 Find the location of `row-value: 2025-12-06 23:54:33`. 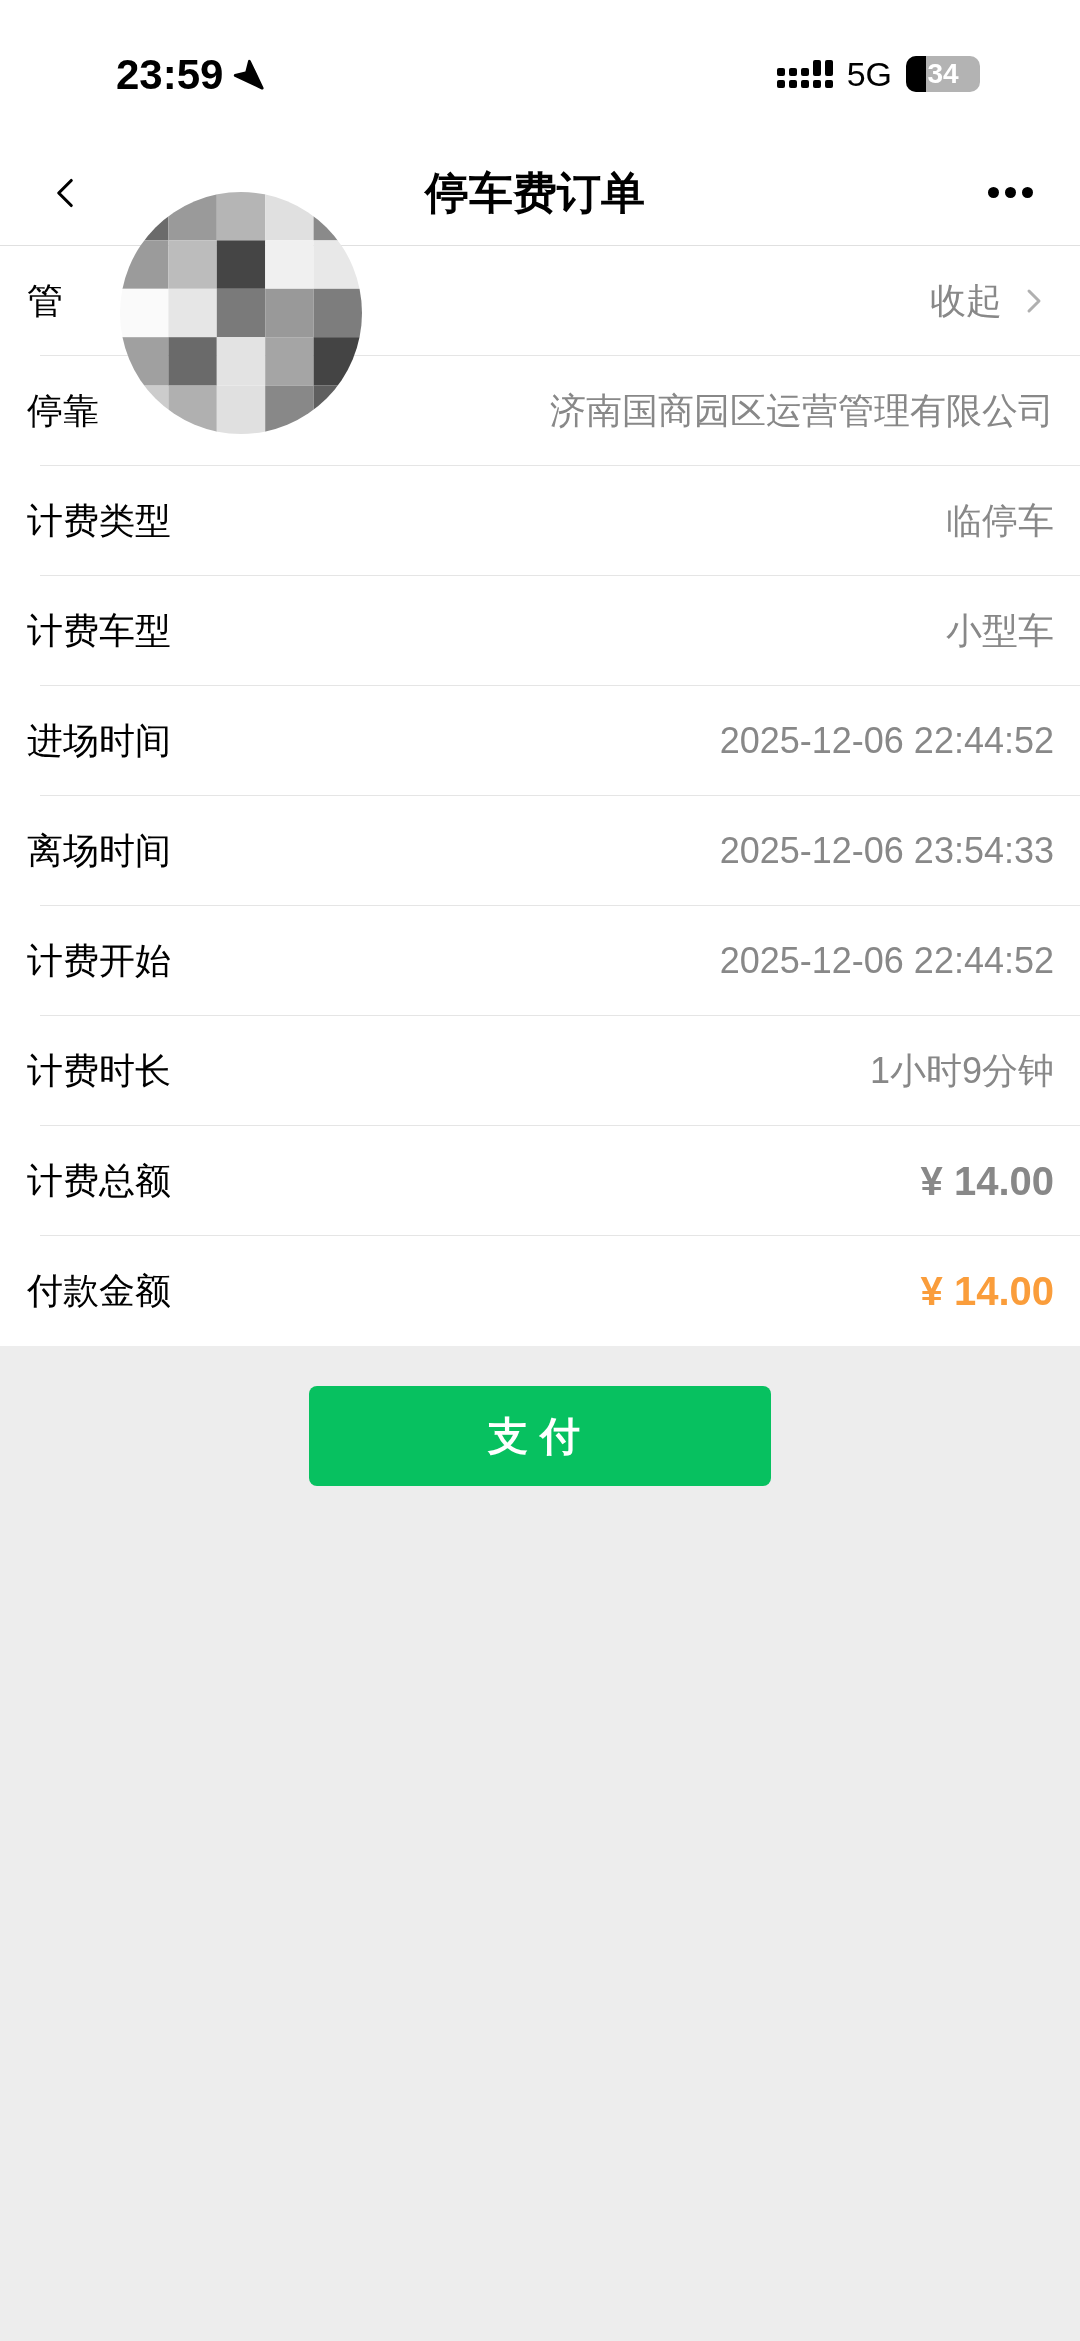

row-value: 2025-12-06 23:54:33 is located at coordinates (886, 851).